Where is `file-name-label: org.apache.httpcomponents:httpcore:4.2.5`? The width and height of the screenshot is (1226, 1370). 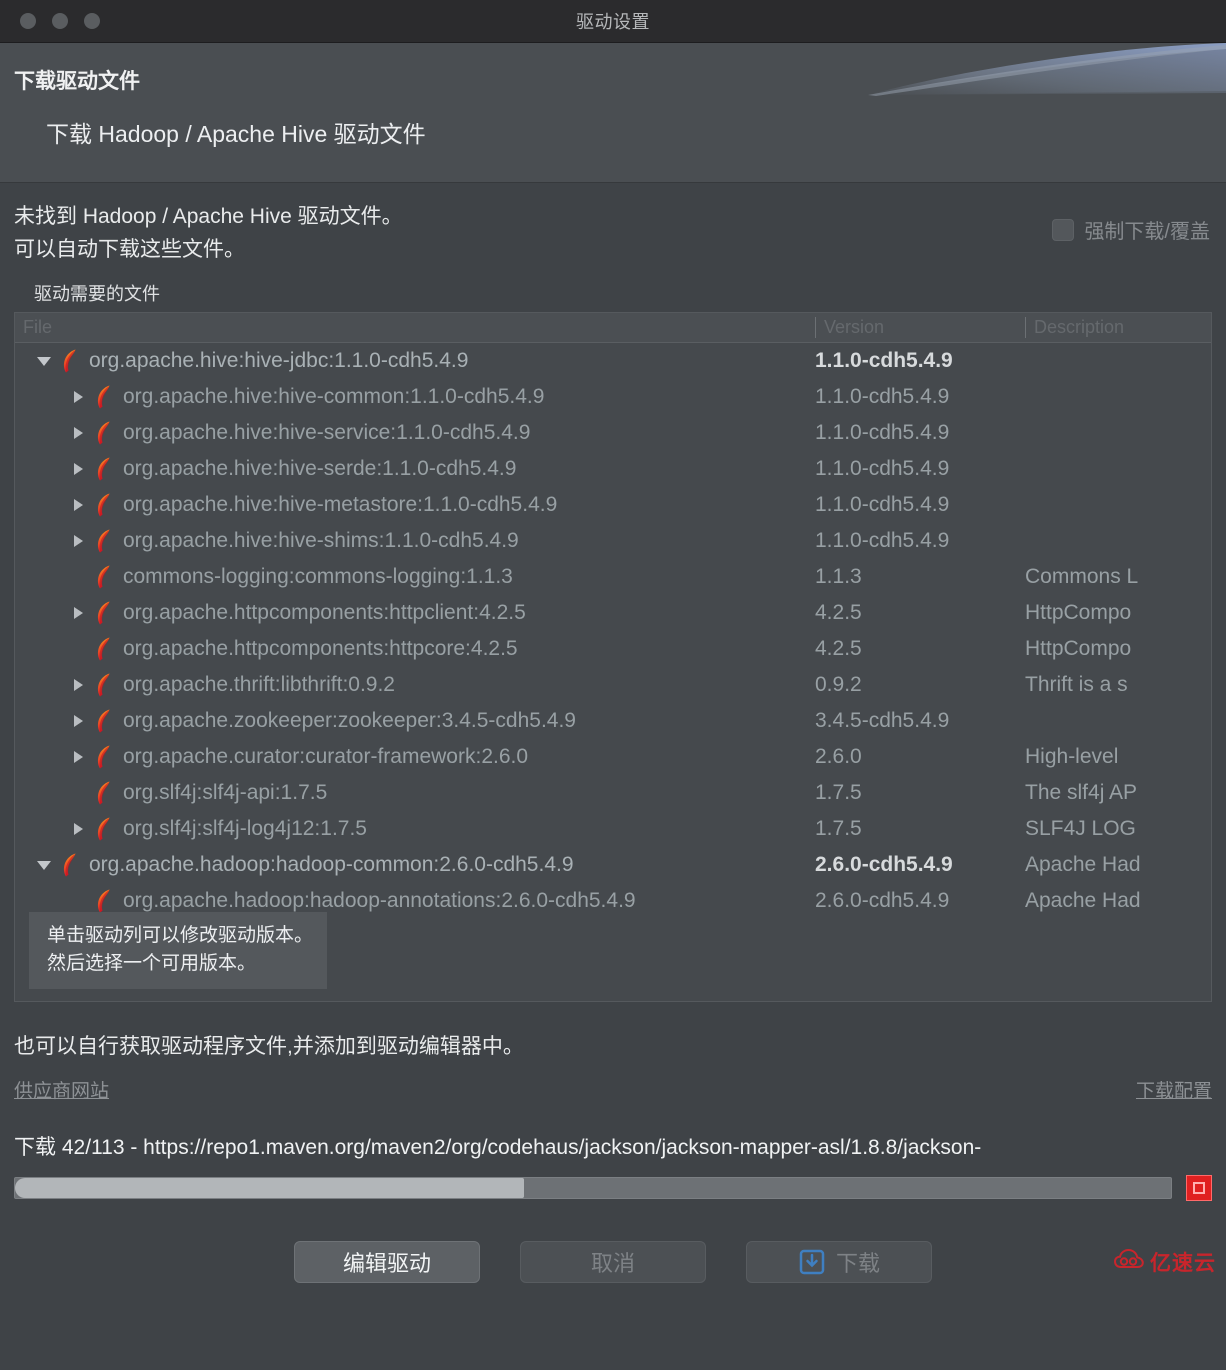
file-name-label: org.apache.httpcomponents:httpcore:4.2.5 is located at coordinates (320, 649).